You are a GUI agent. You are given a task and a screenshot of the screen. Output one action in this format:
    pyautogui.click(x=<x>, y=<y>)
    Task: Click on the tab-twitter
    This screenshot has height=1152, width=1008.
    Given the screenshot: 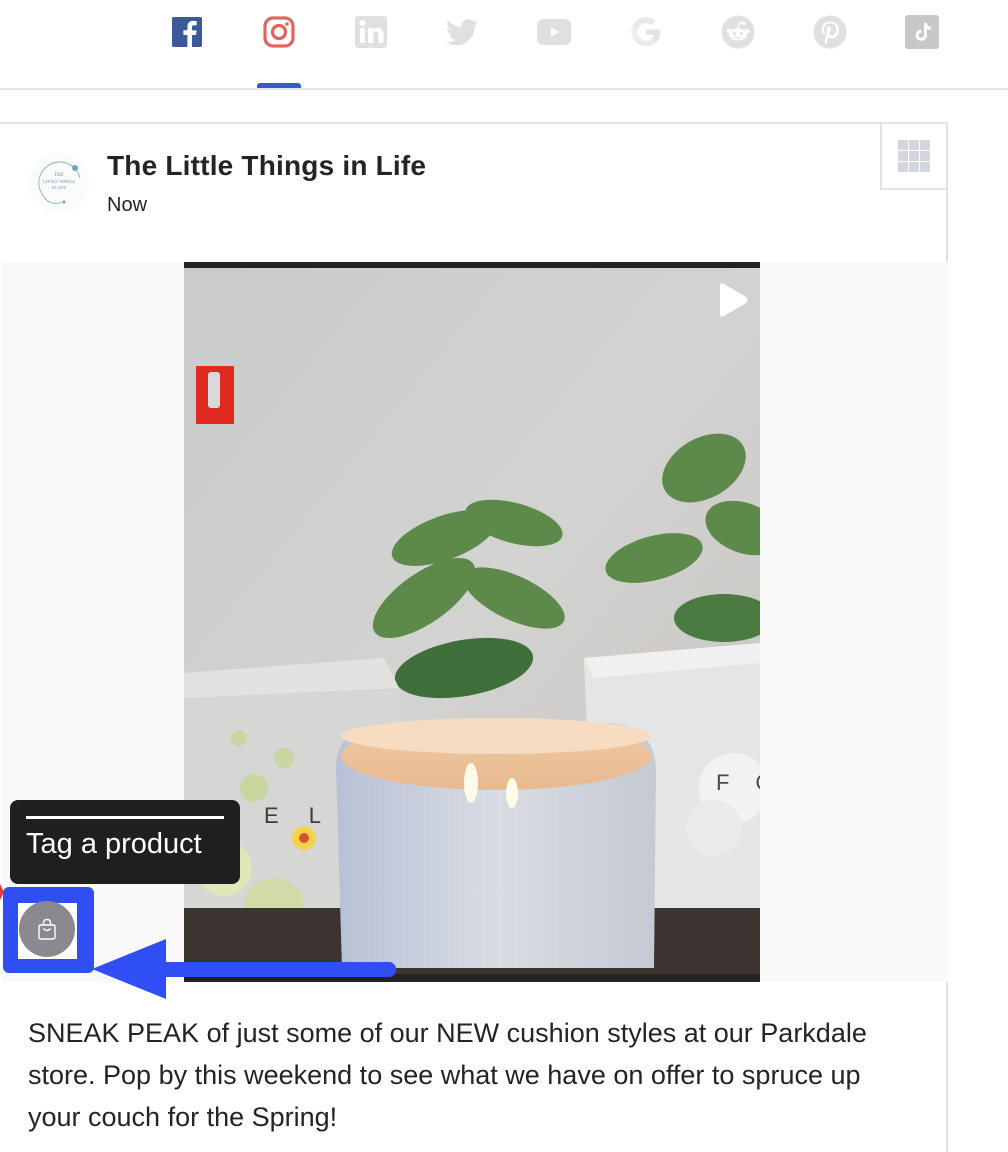 What is the action you would take?
    pyautogui.click(x=462, y=32)
    